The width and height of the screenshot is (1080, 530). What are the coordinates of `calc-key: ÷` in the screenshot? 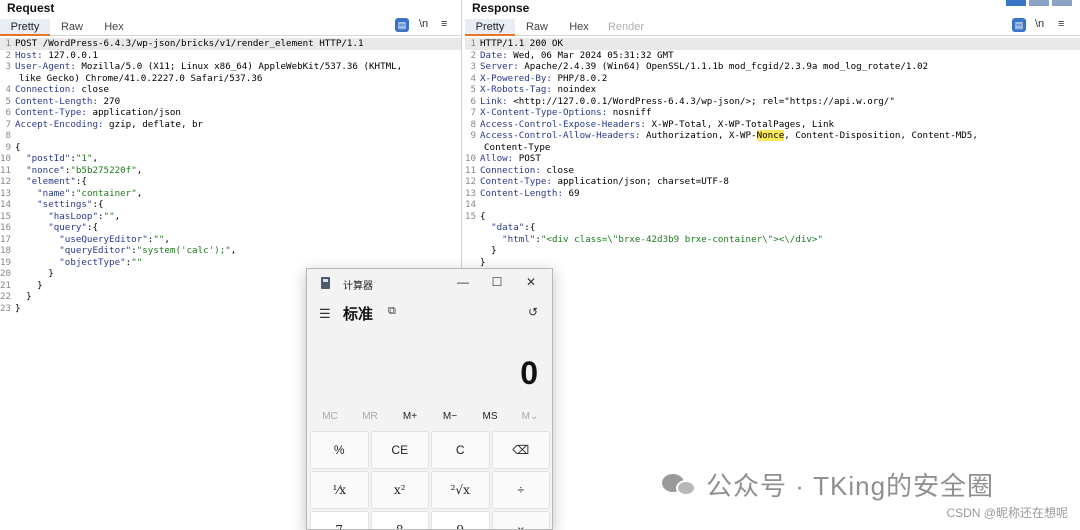 It's located at (520, 490).